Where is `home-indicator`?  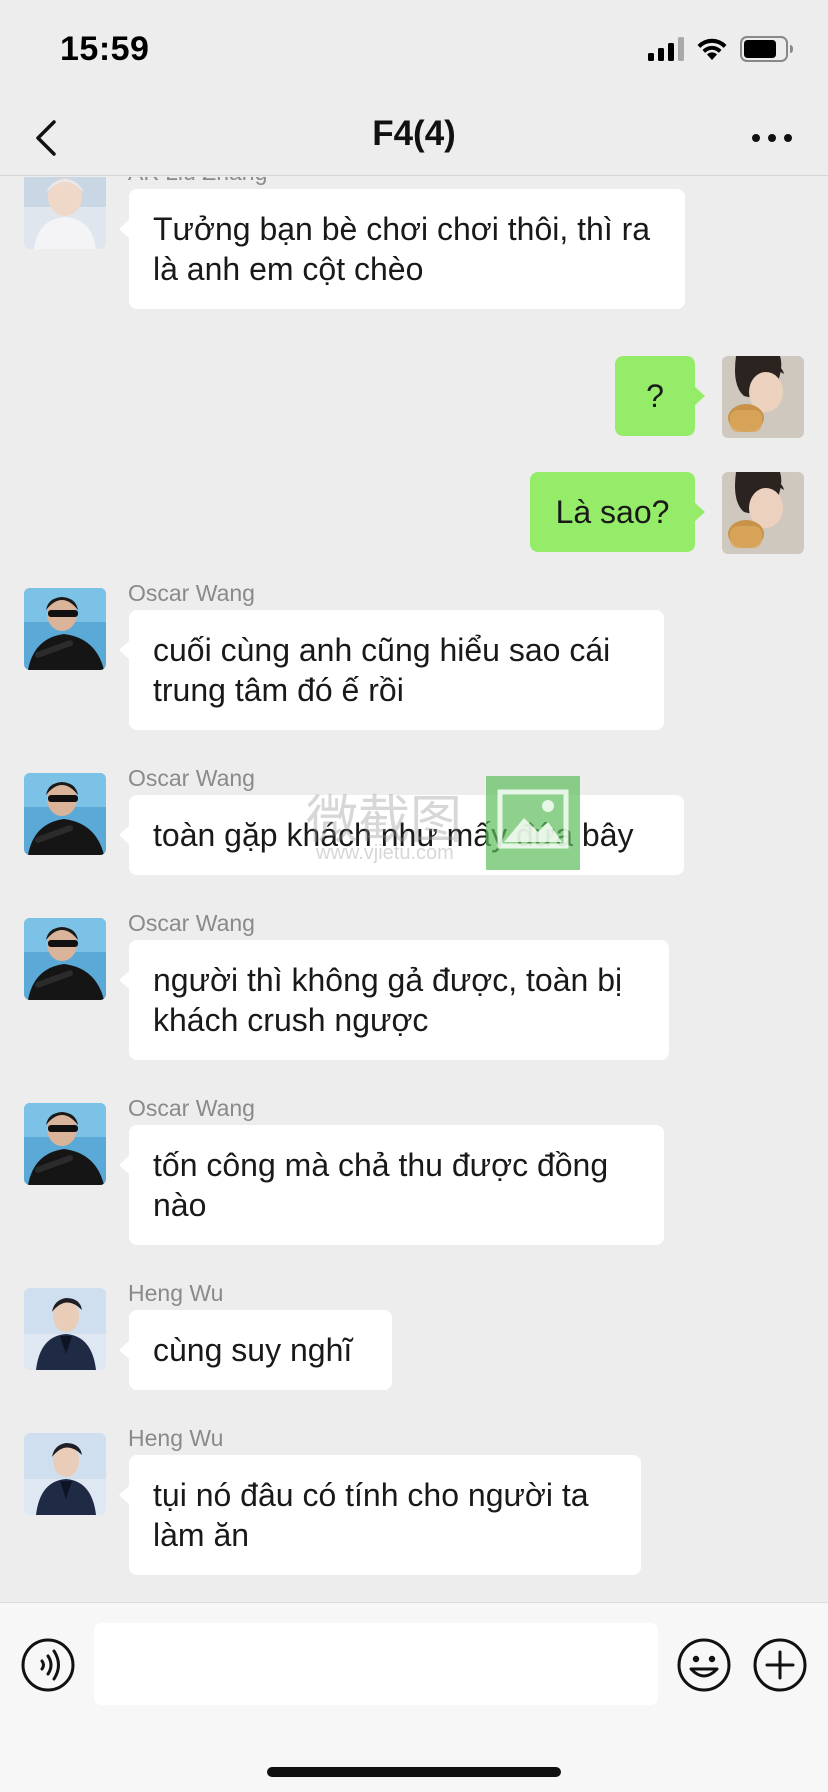
home-indicator is located at coordinates (414, 1772).